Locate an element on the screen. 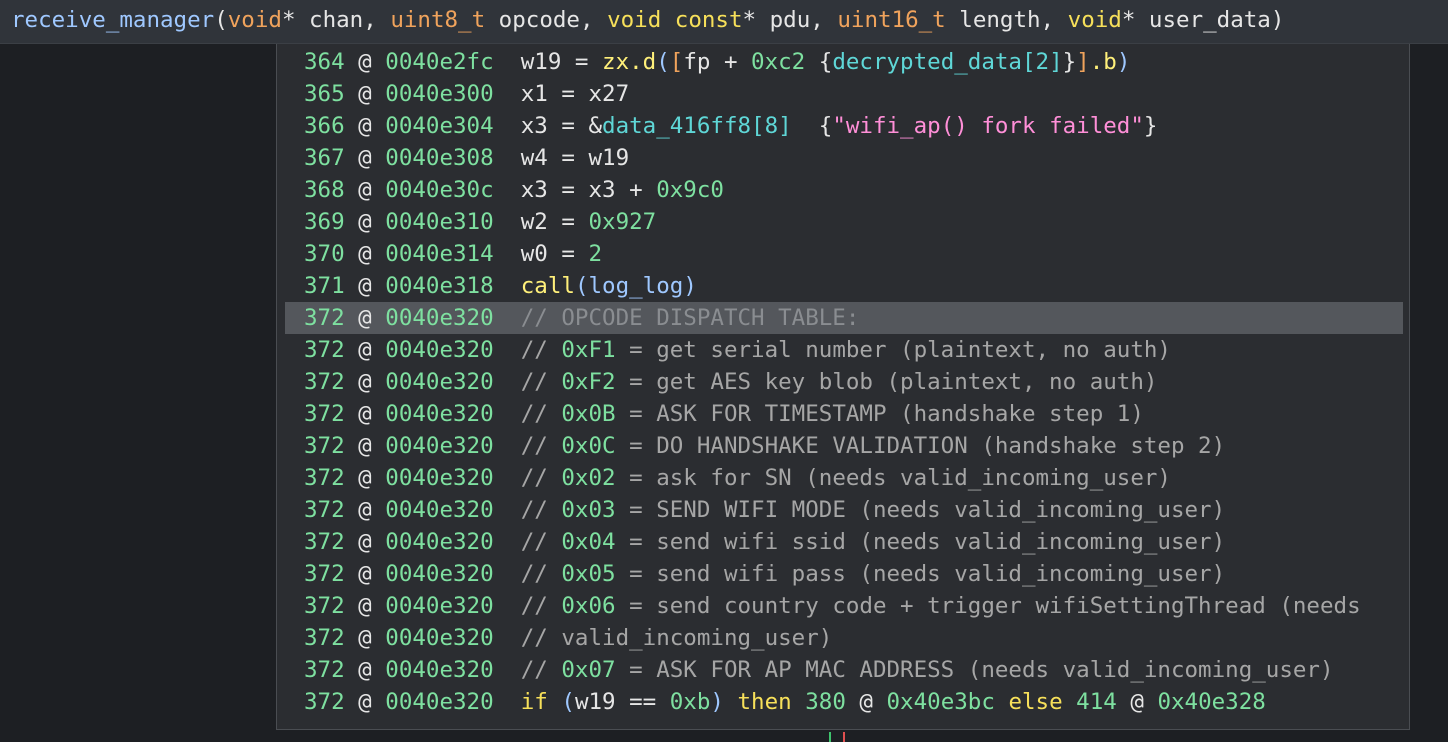 The width and height of the screenshot is (1448, 742). code-line: 372 @ 0040e320 // OPCODE DISPATCH TABLE: is located at coordinates (844, 318).